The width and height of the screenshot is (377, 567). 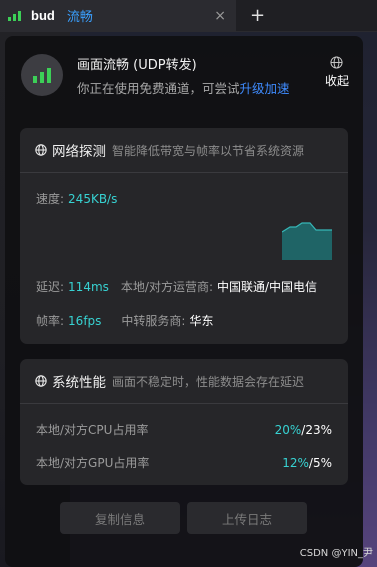 I want to click on tab-bud: bud 流畅 ×, so click(x=118, y=16).